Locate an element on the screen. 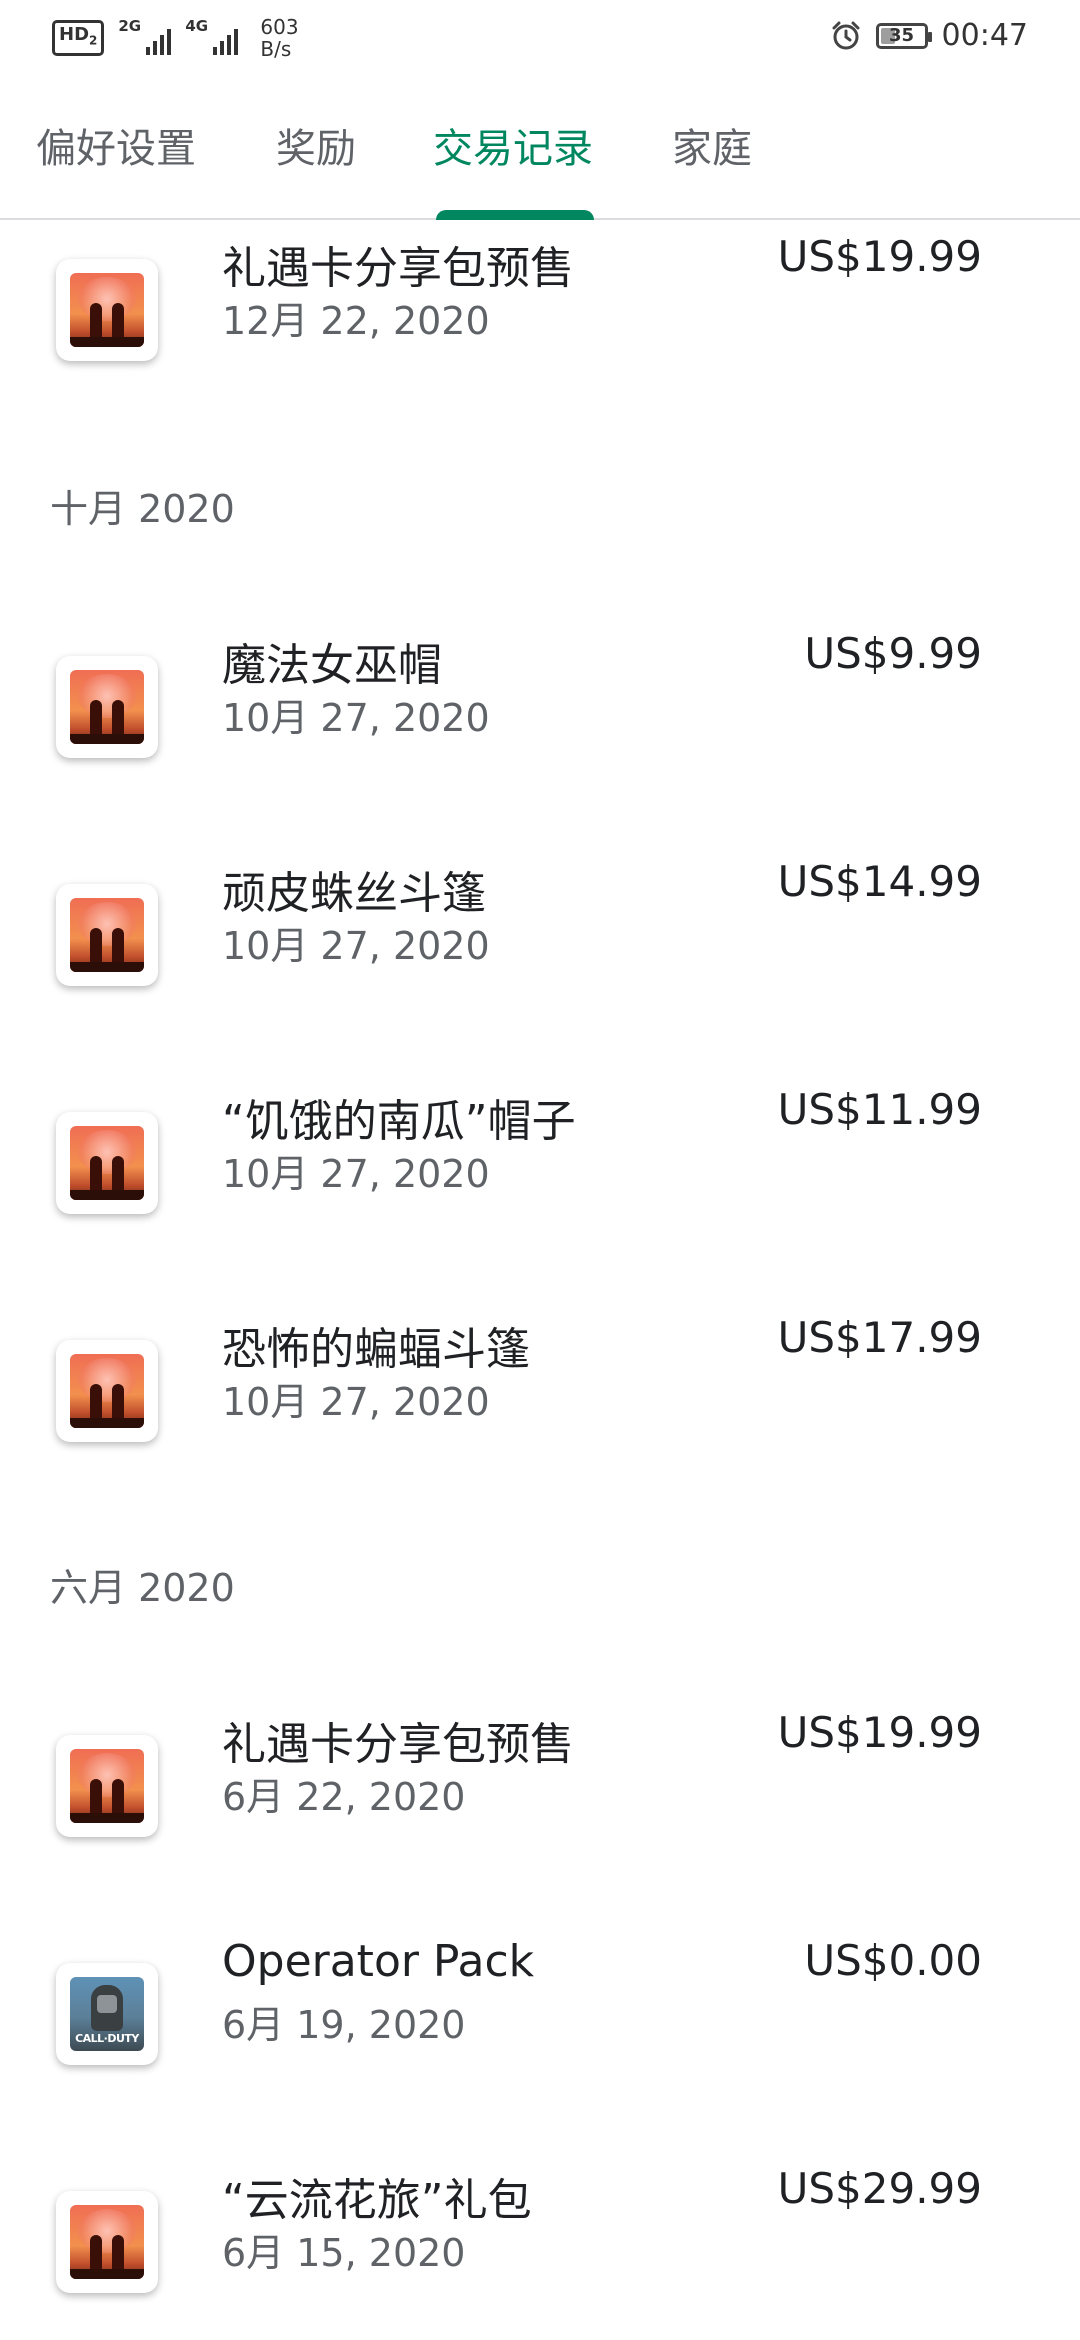  network-speed: 603 B/s is located at coordinates (279, 38).